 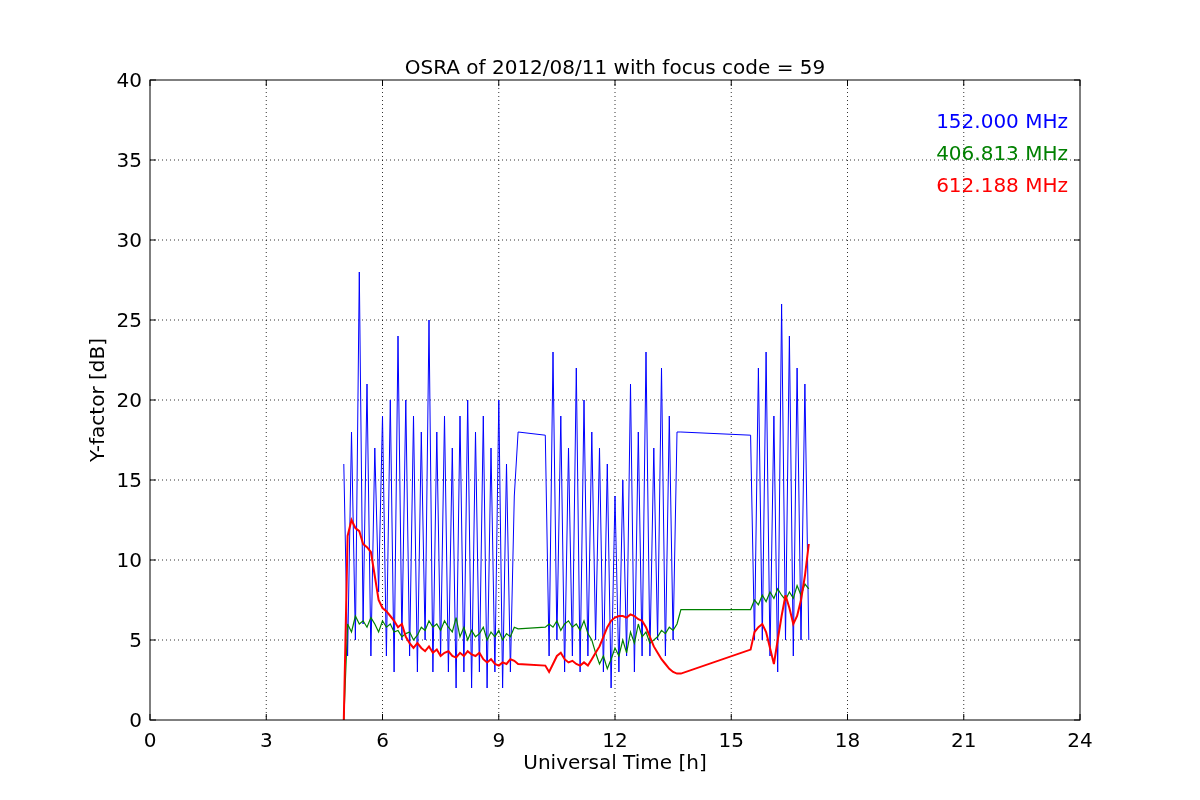 What do you see at coordinates (382, 740) in the screenshot?
I see `tick-label: 6` at bounding box center [382, 740].